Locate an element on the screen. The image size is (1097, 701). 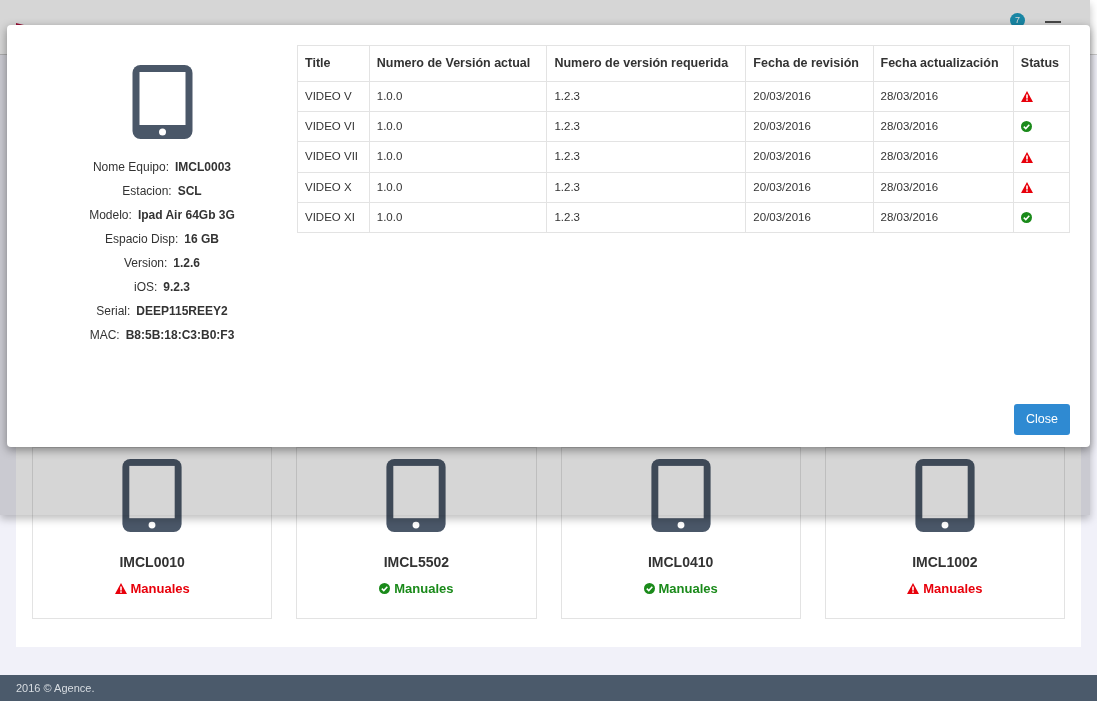
device-card: IMCL0410 Manuales is located at coordinates (680, 533).